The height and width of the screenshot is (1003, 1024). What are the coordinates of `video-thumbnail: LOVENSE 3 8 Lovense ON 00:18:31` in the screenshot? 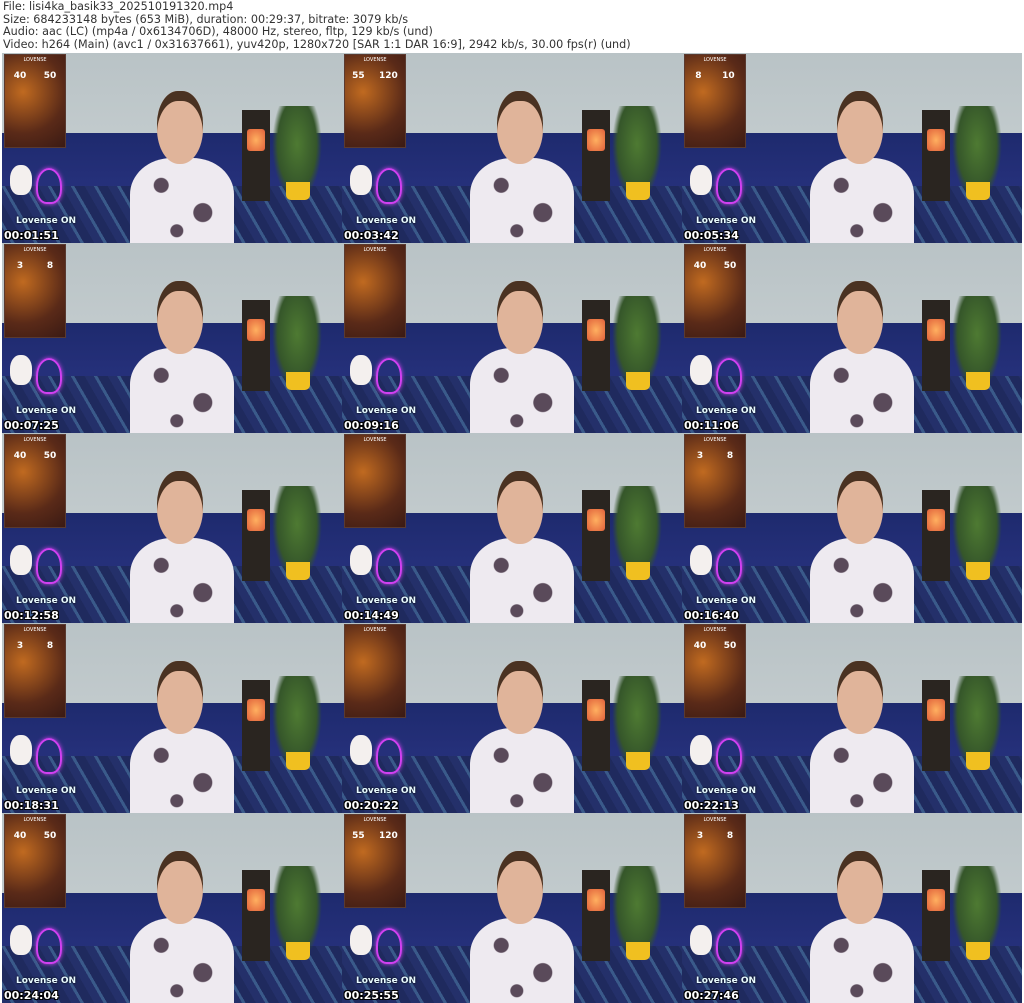 It's located at (172, 718).